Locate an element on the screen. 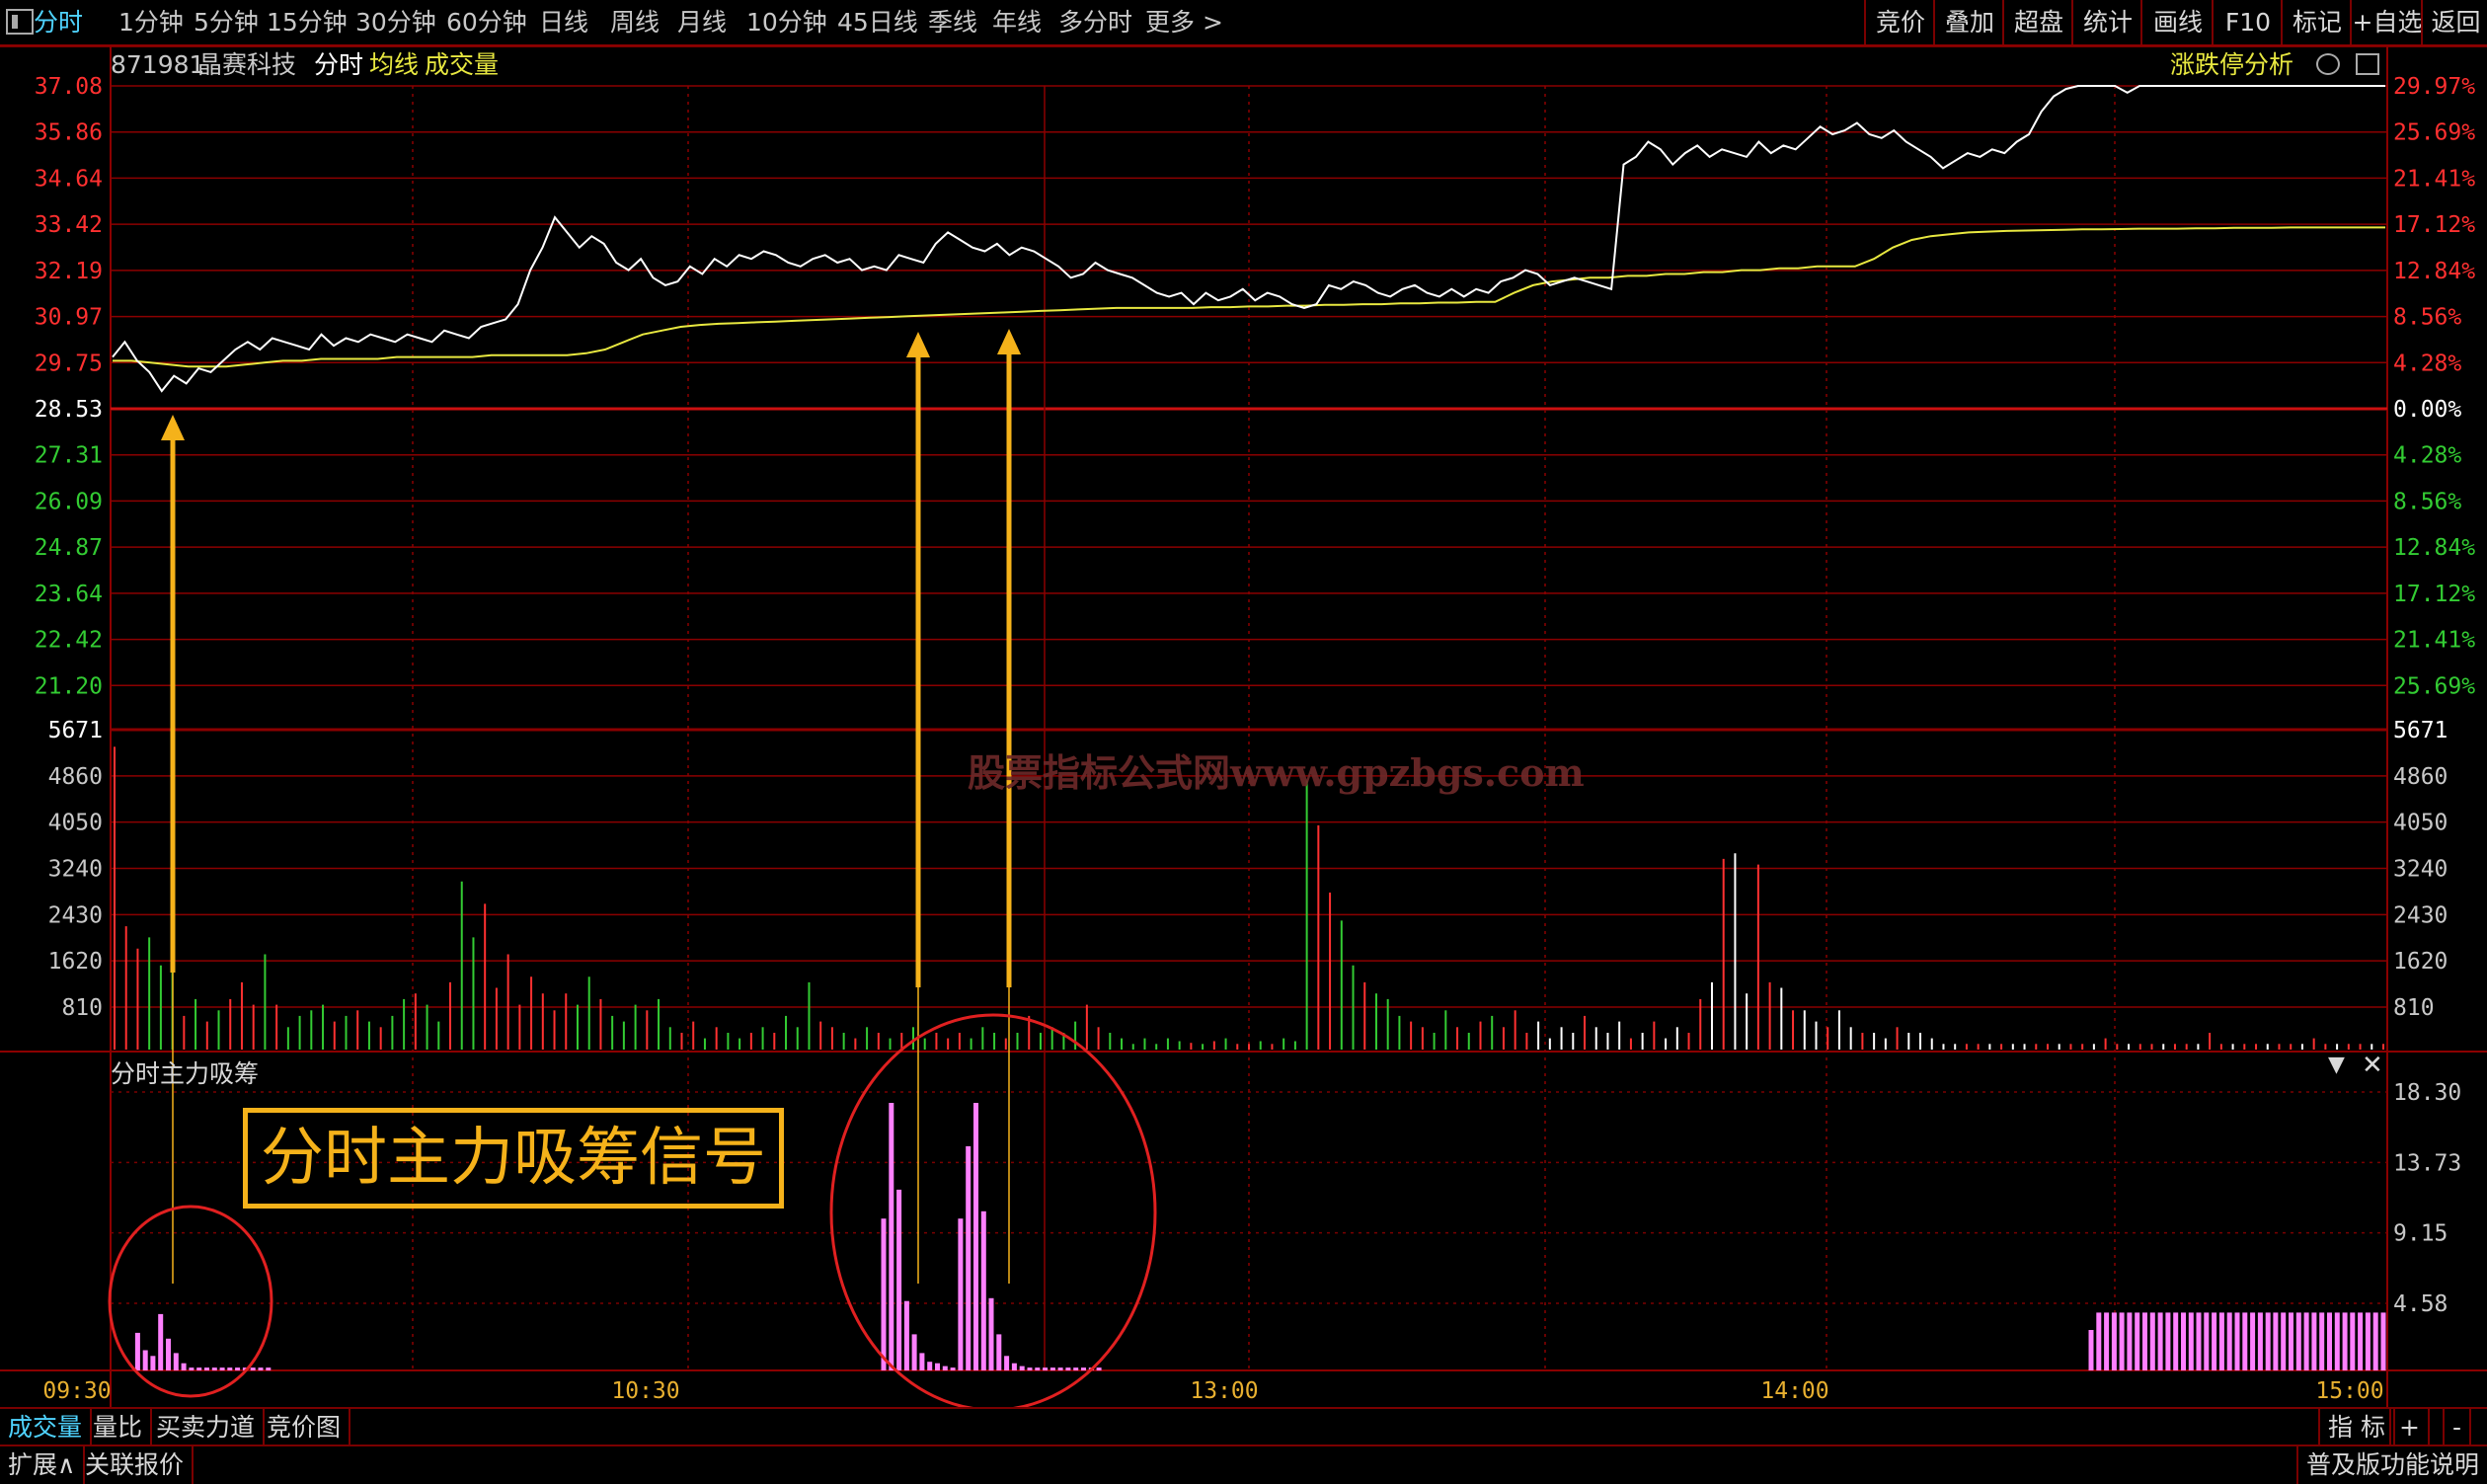  time-tick: 09:30 is located at coordinates (76, 1391).